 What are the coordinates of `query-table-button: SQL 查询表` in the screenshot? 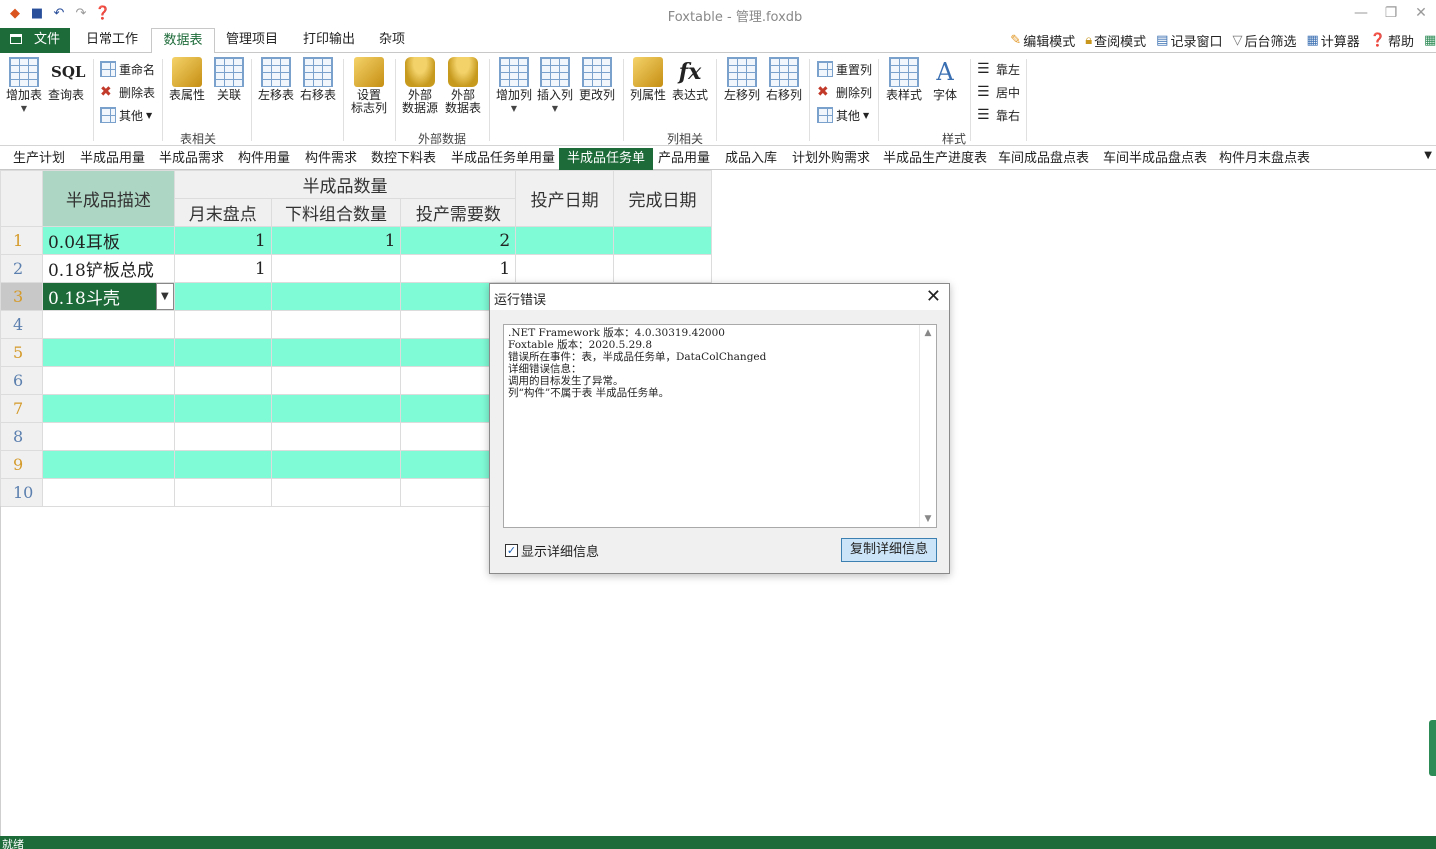 It's located at (66, 79).